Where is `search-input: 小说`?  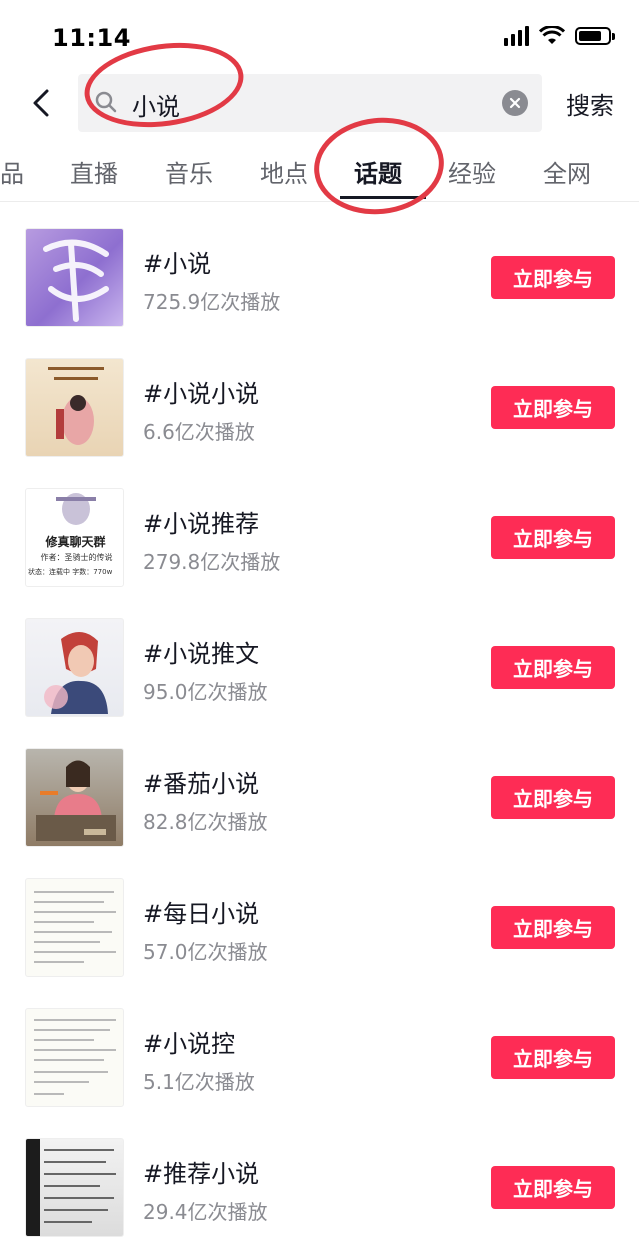 search-input: 小说 is located at coordinates (310, 103).